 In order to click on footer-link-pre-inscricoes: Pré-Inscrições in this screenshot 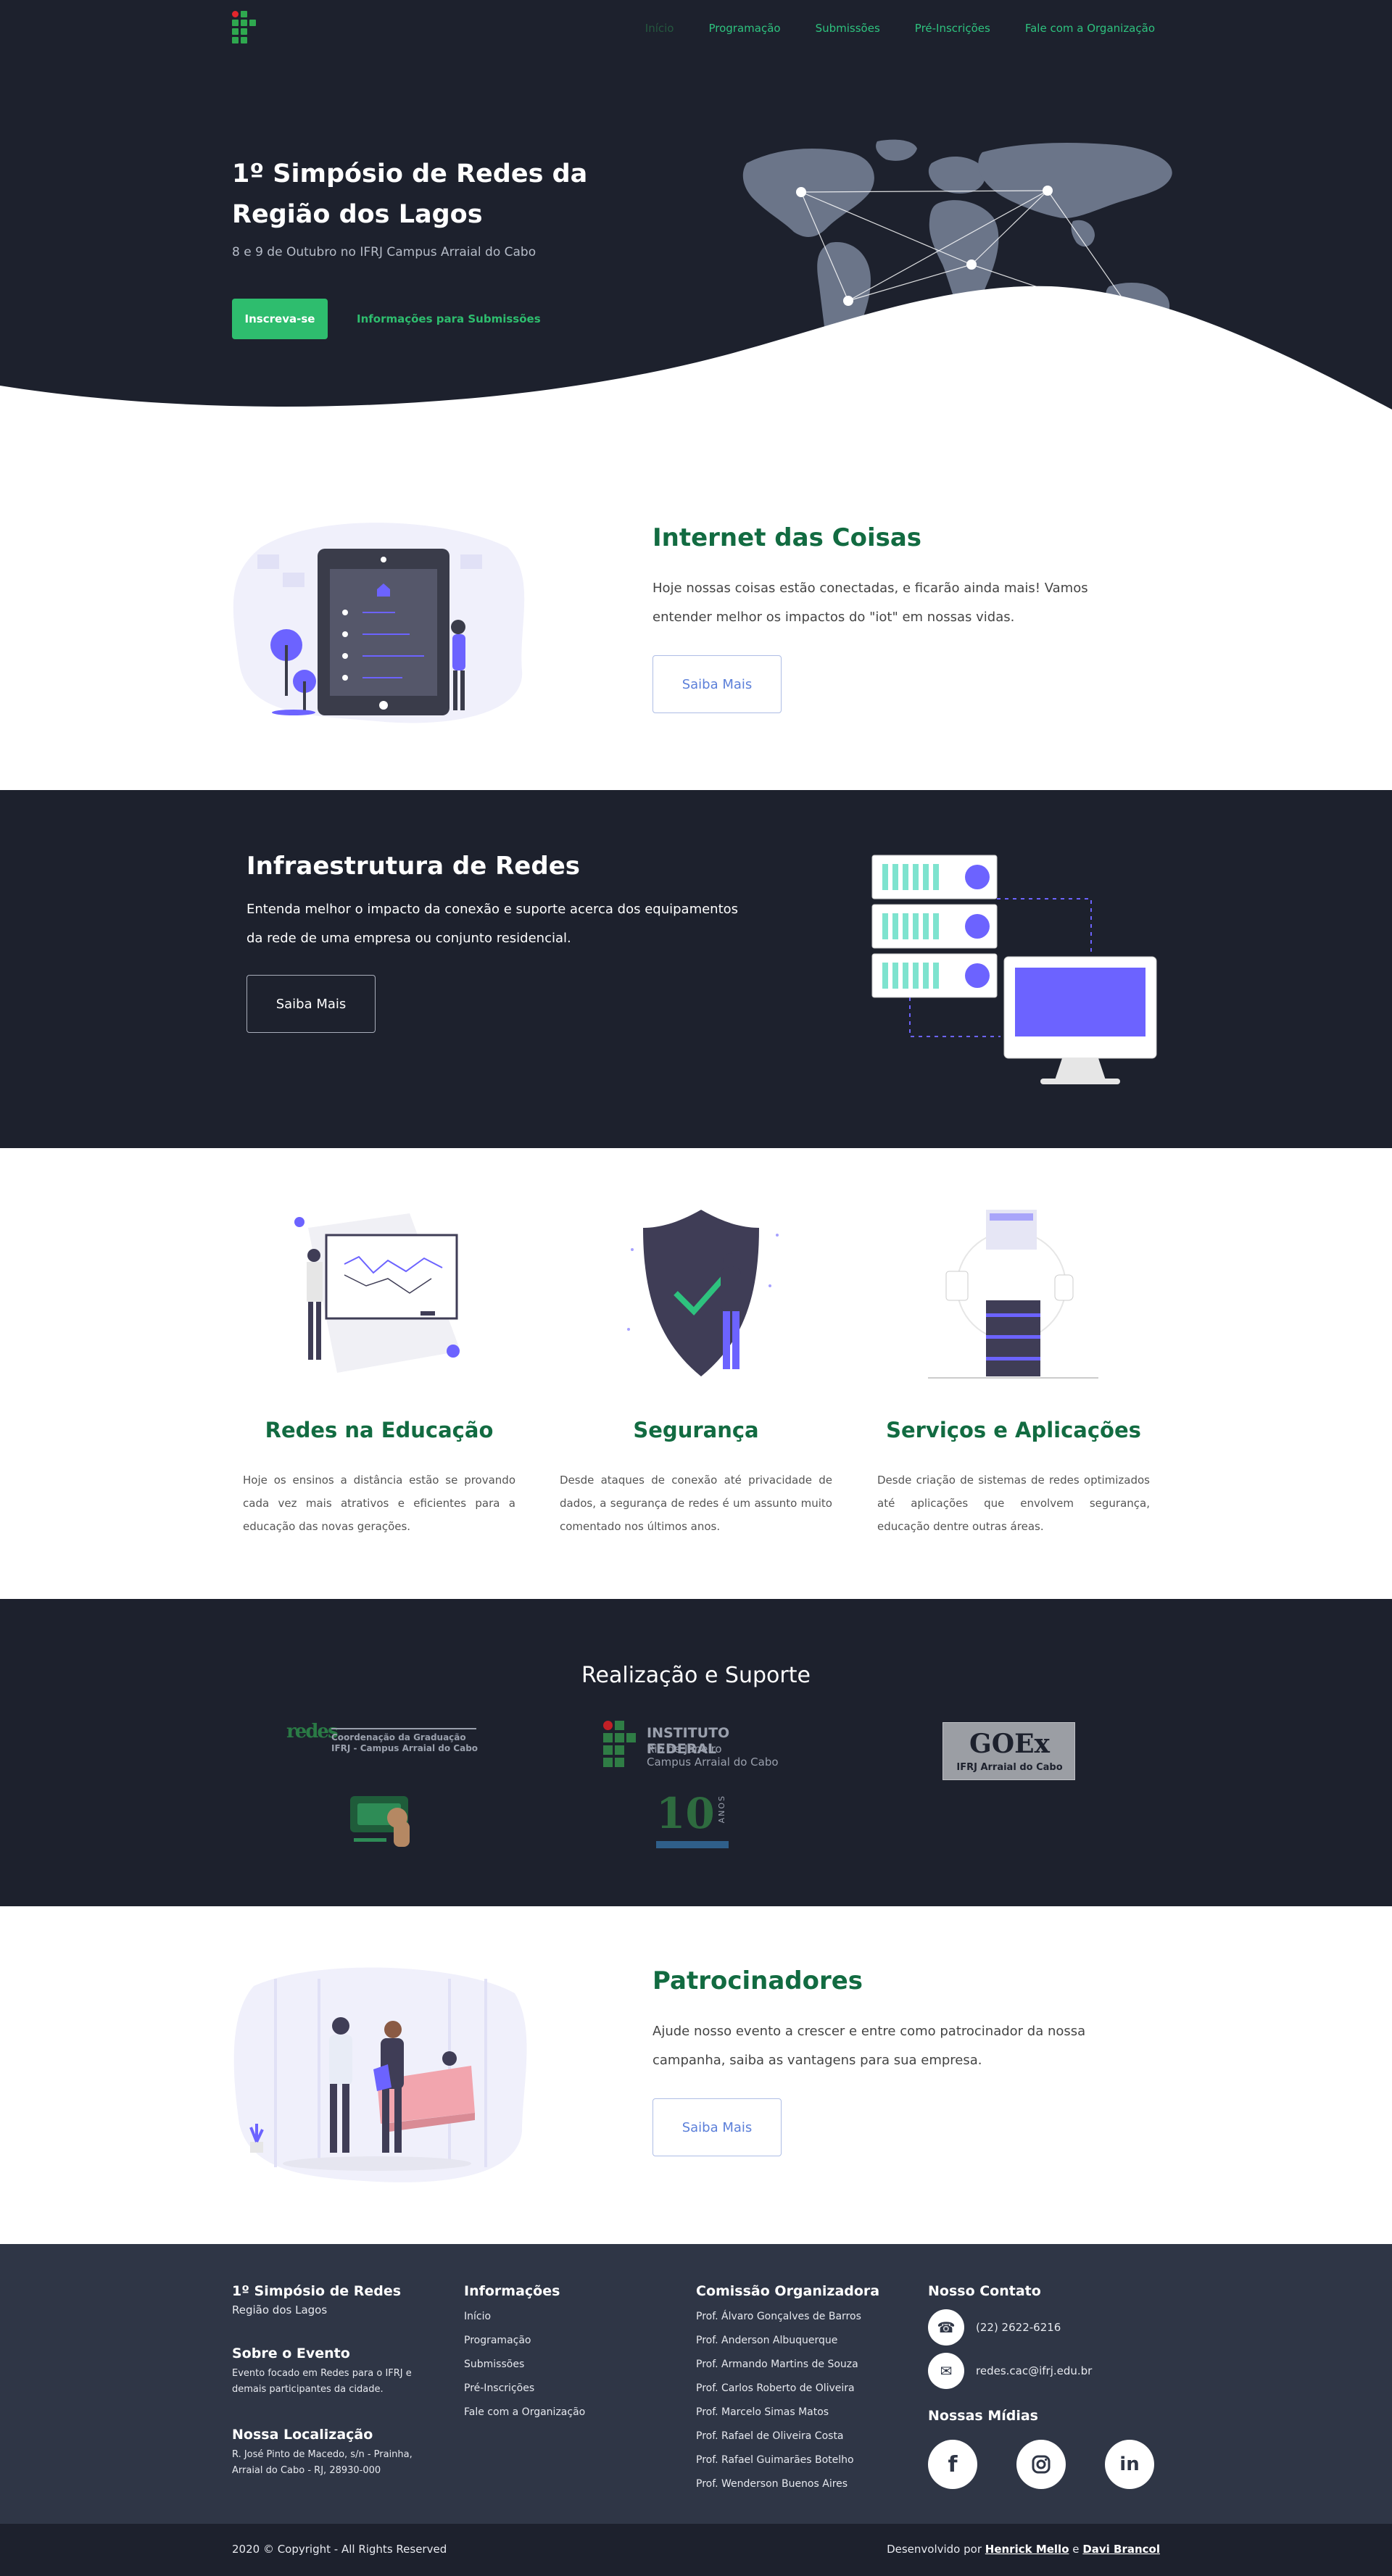, I will do `click(569, 2389)`.